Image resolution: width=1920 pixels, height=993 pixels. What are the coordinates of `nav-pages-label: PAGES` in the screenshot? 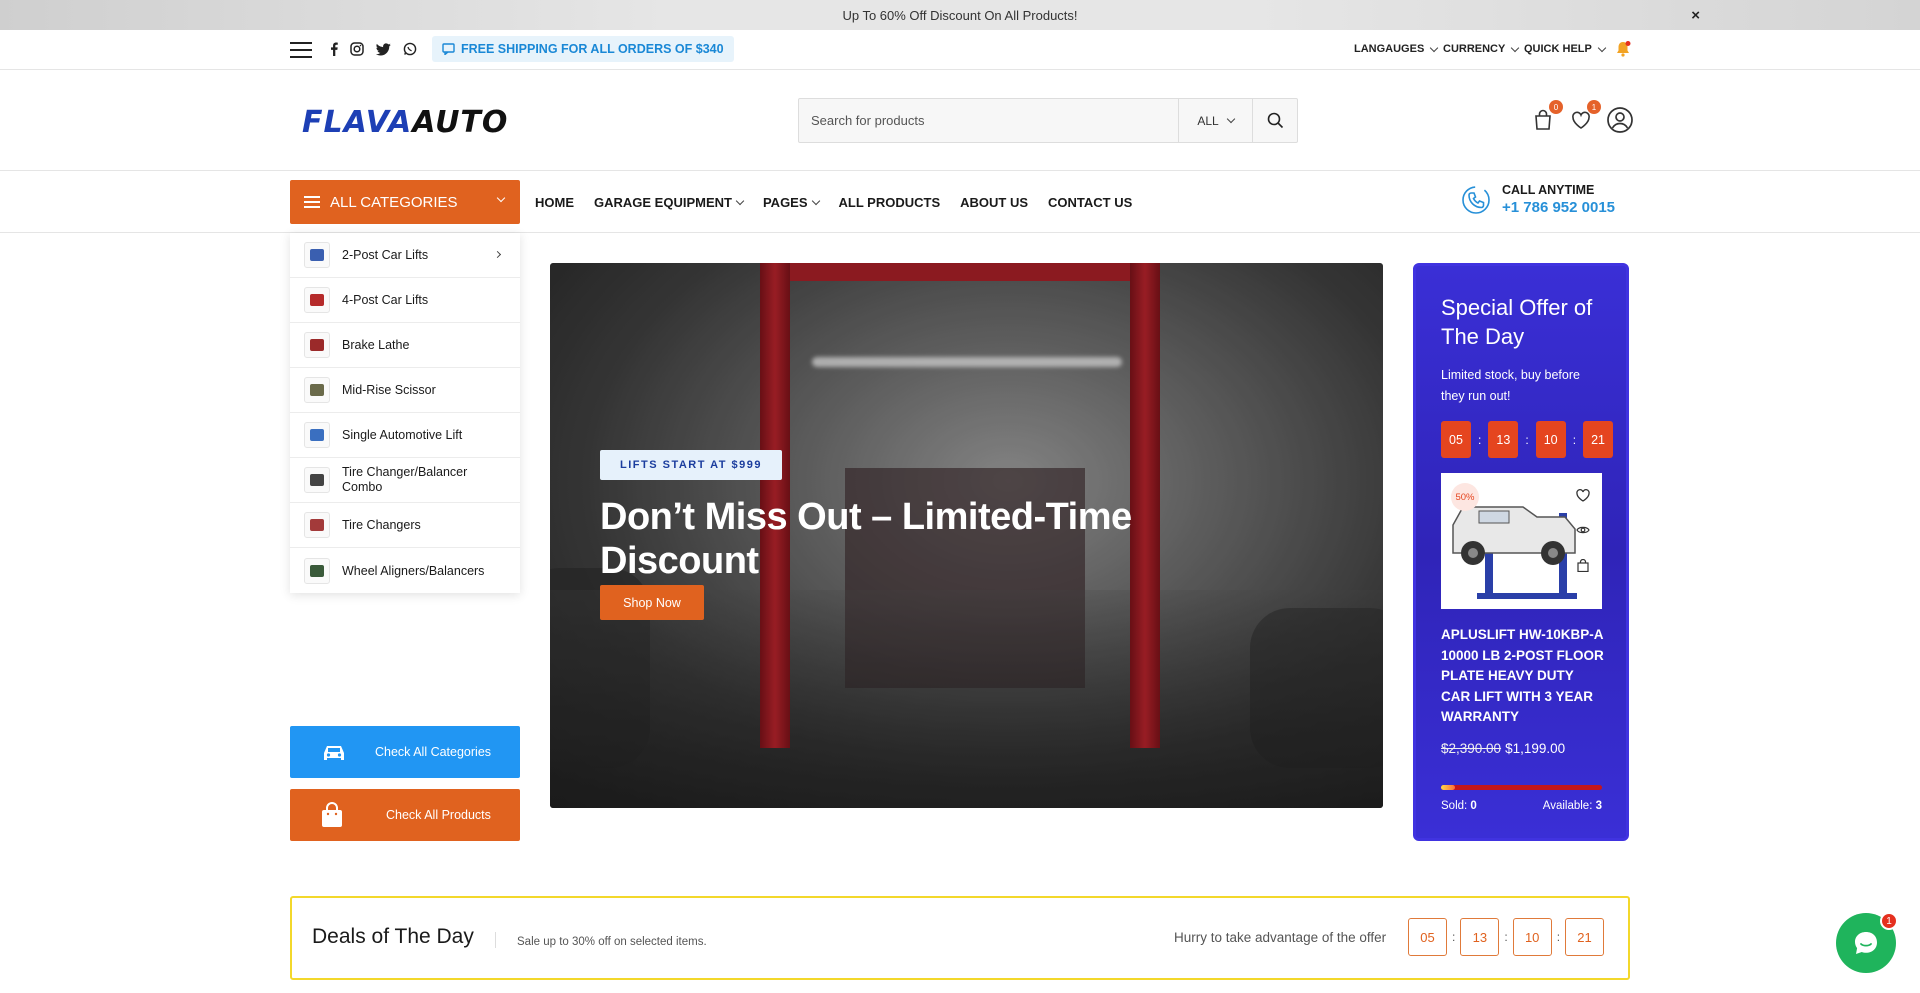 It's located at (785, 202).